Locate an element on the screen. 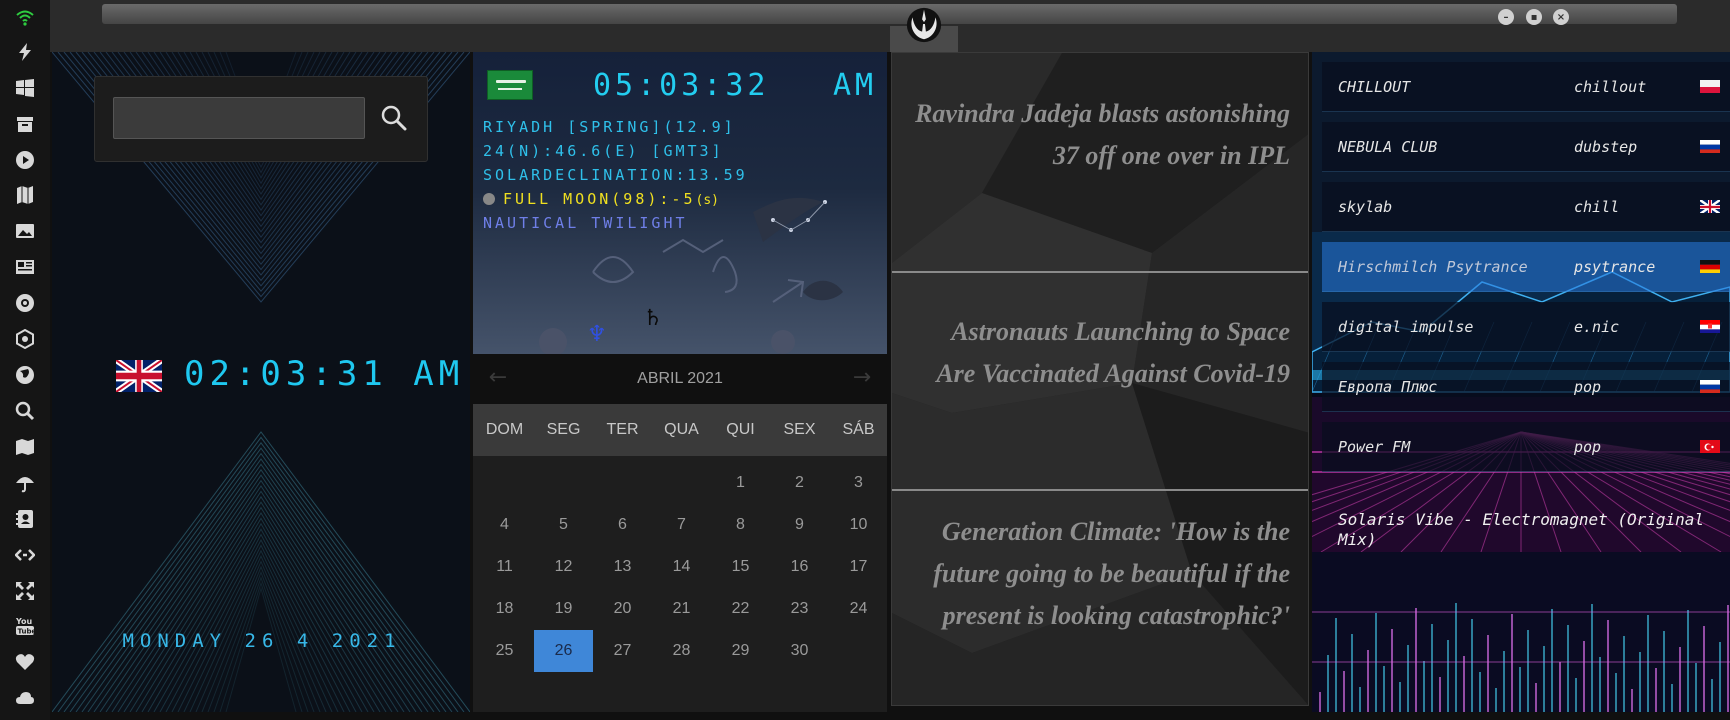  station-row: Power FM pop is located at coordinates (1526, 447).